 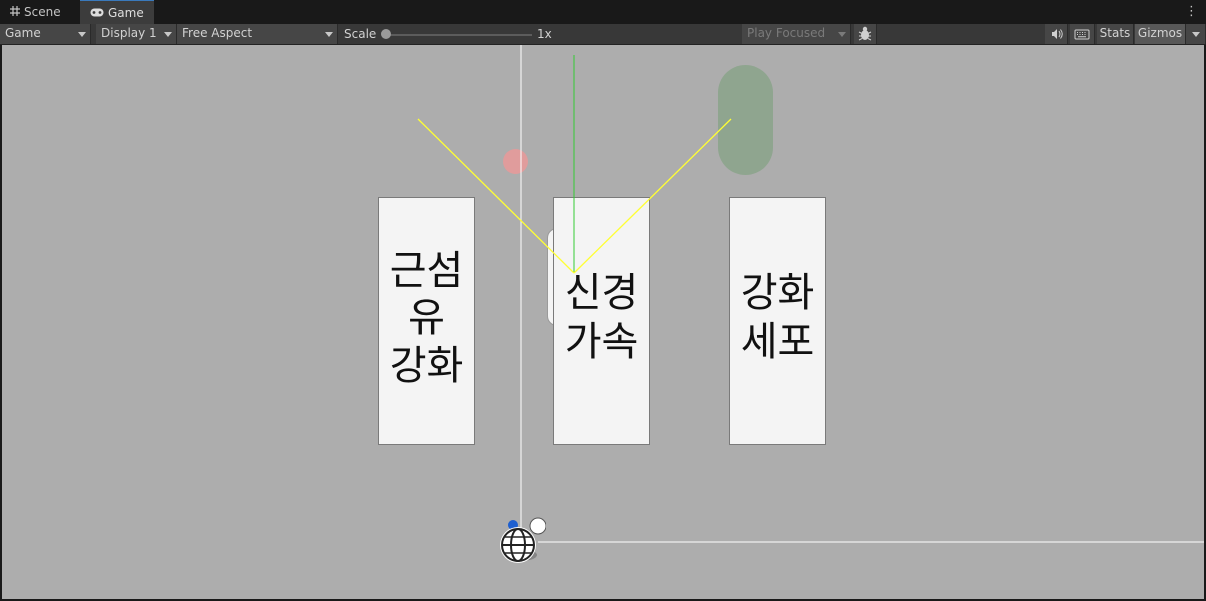 I want to click on scale-slider-handle, so click(x=386, y=34).